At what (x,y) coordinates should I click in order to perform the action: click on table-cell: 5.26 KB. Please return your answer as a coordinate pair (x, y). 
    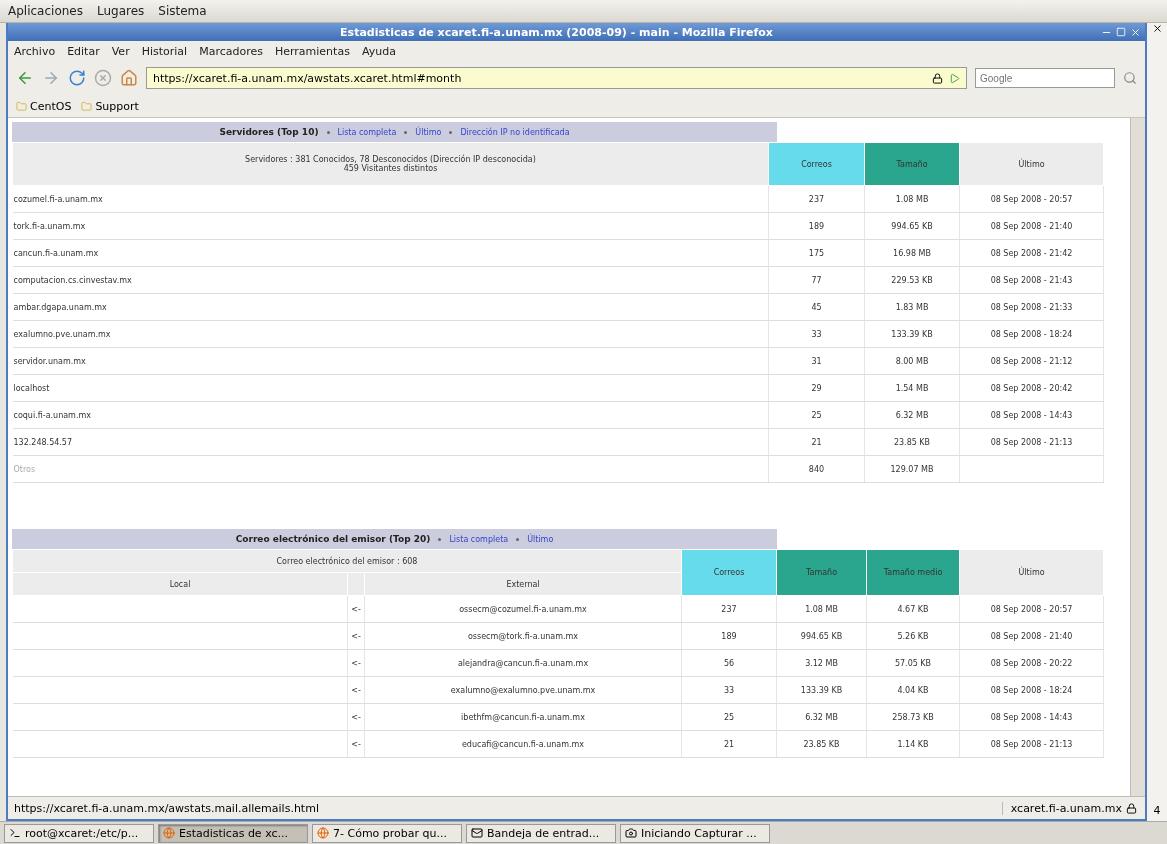
    Looking at the image, I should click on (913, 636).